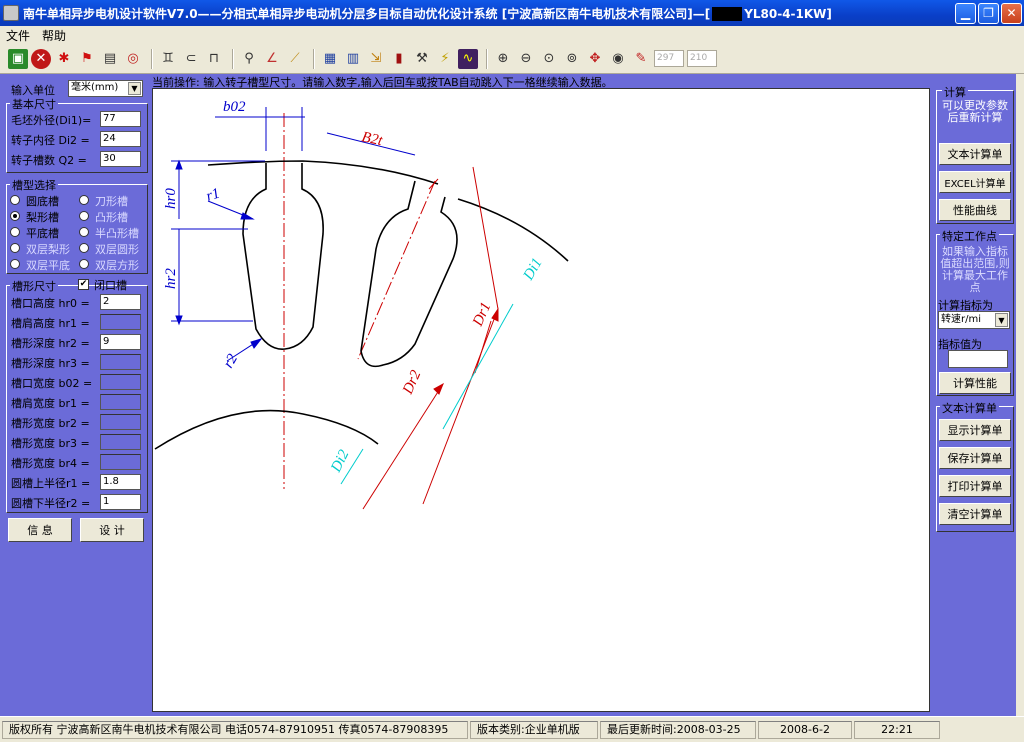  What do you see at coordinates (120, 462) in the screenshot?
I see `dim-input-br4` at bounding box center [120, 462].